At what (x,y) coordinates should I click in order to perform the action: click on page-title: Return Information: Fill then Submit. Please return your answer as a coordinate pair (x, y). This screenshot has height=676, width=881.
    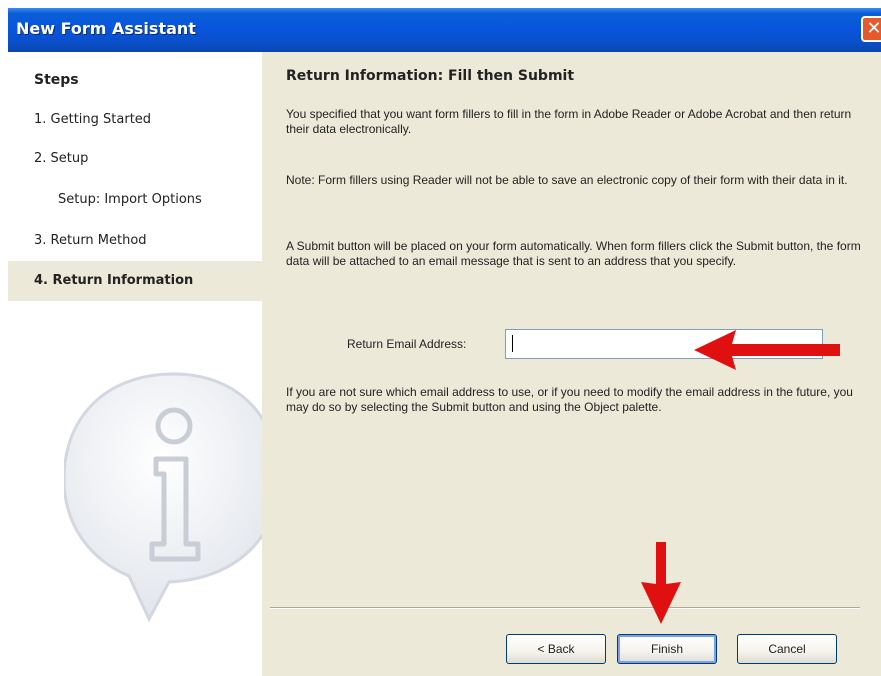
    Looking at the image, I should click on (430, 76).